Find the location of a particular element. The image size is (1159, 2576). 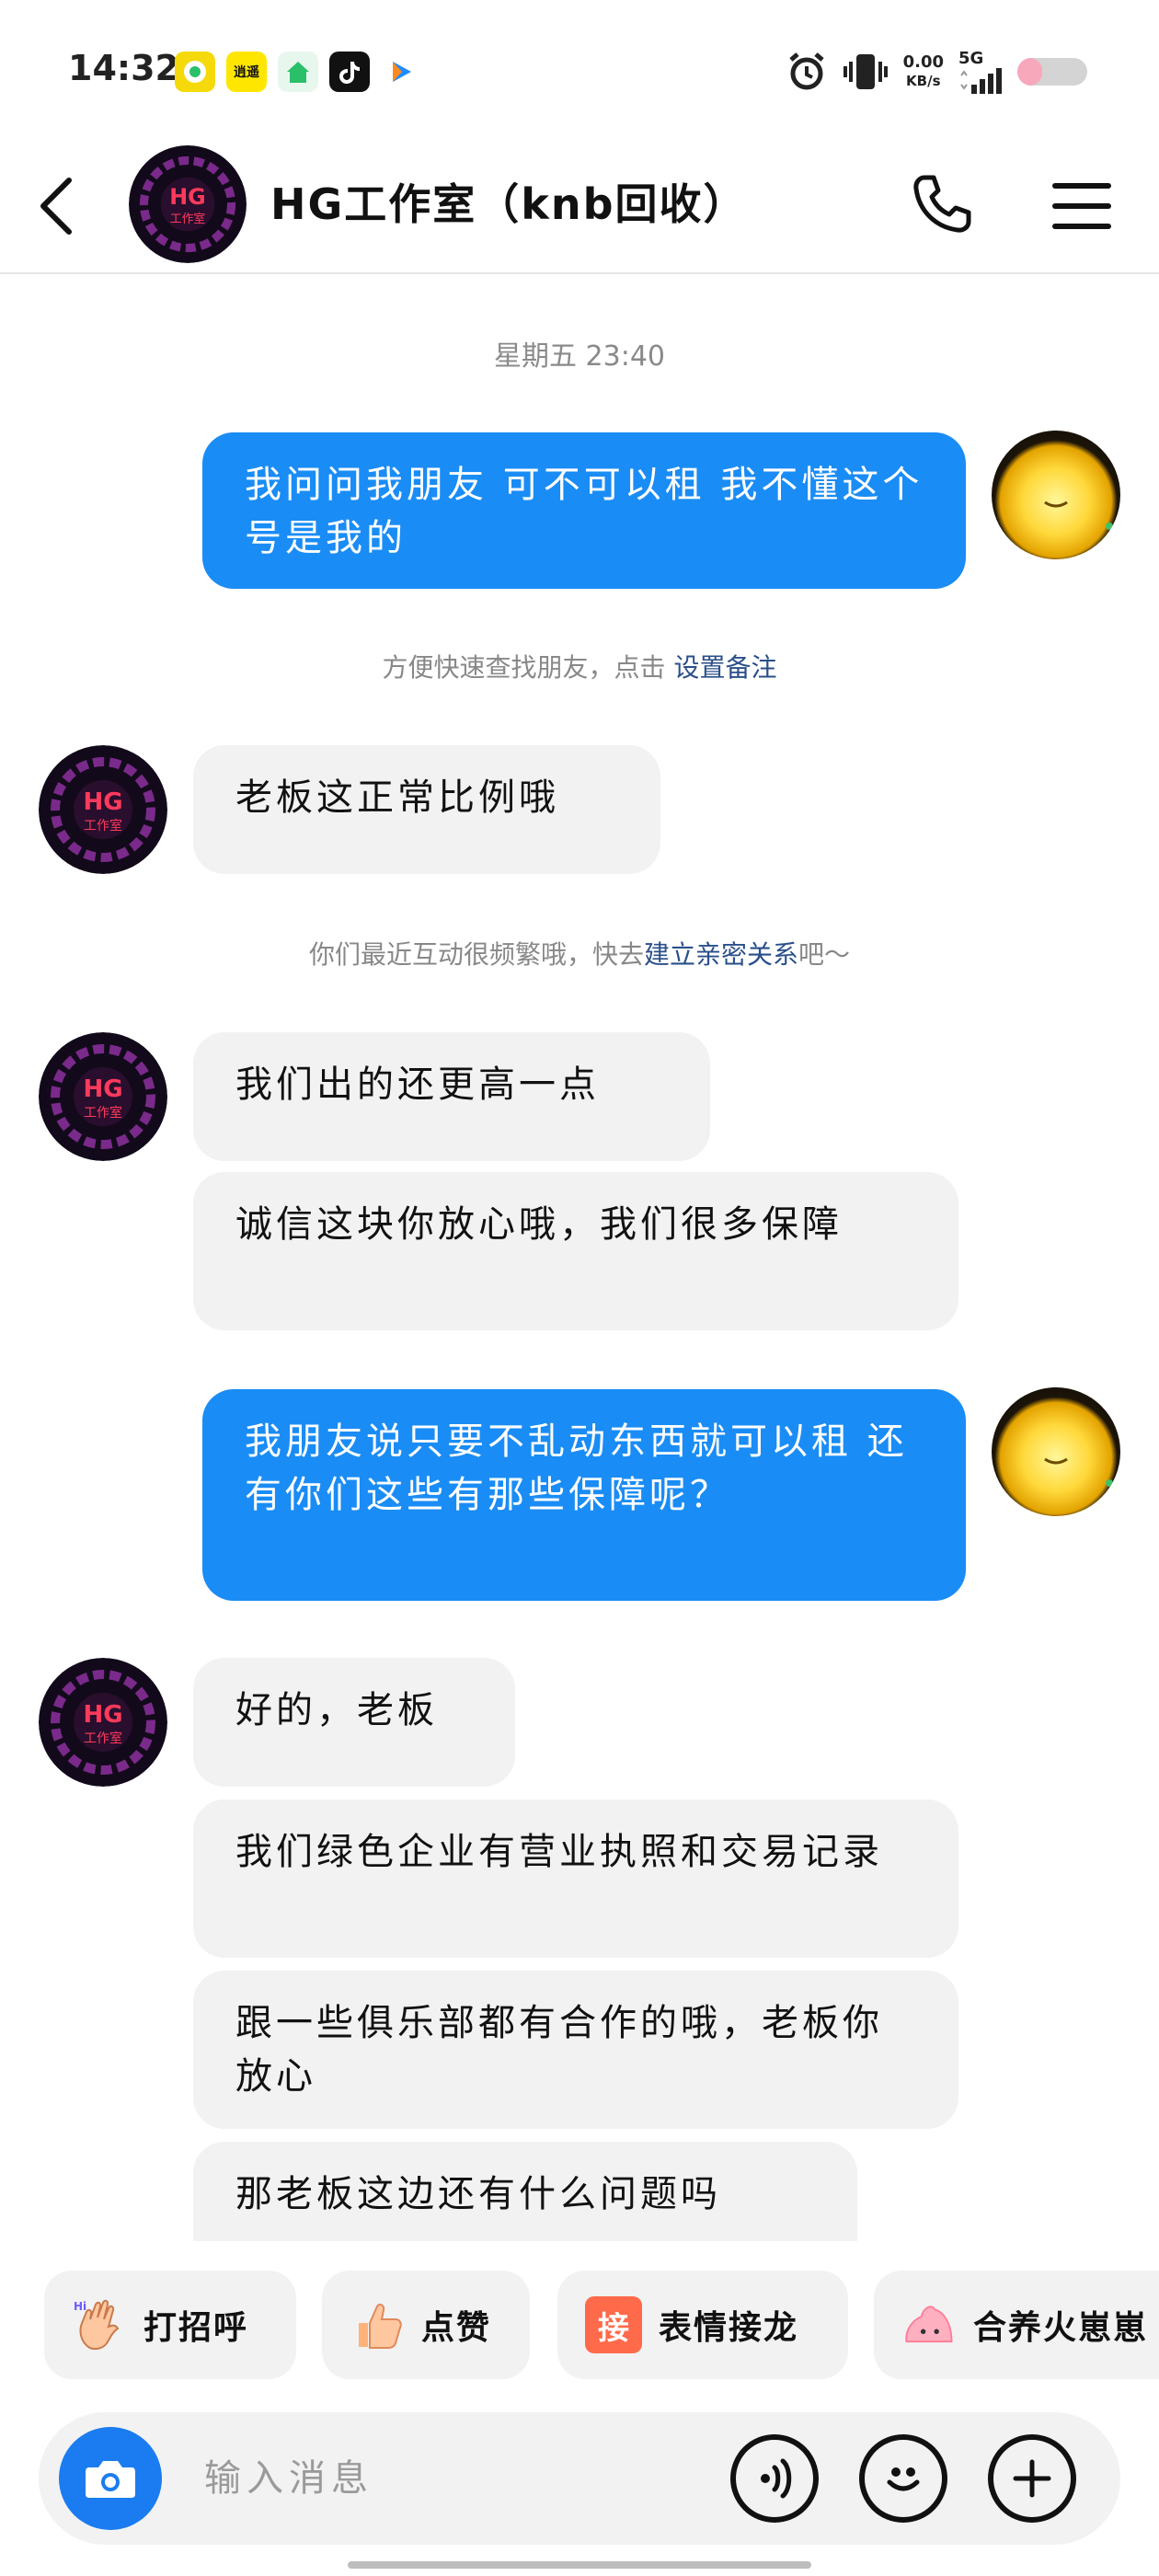

back-button is located at coordinates (56, 206).